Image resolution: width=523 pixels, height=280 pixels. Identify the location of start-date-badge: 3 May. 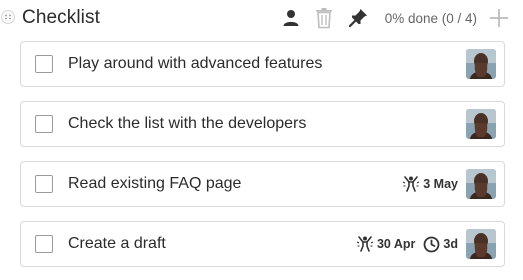
(430, 184).